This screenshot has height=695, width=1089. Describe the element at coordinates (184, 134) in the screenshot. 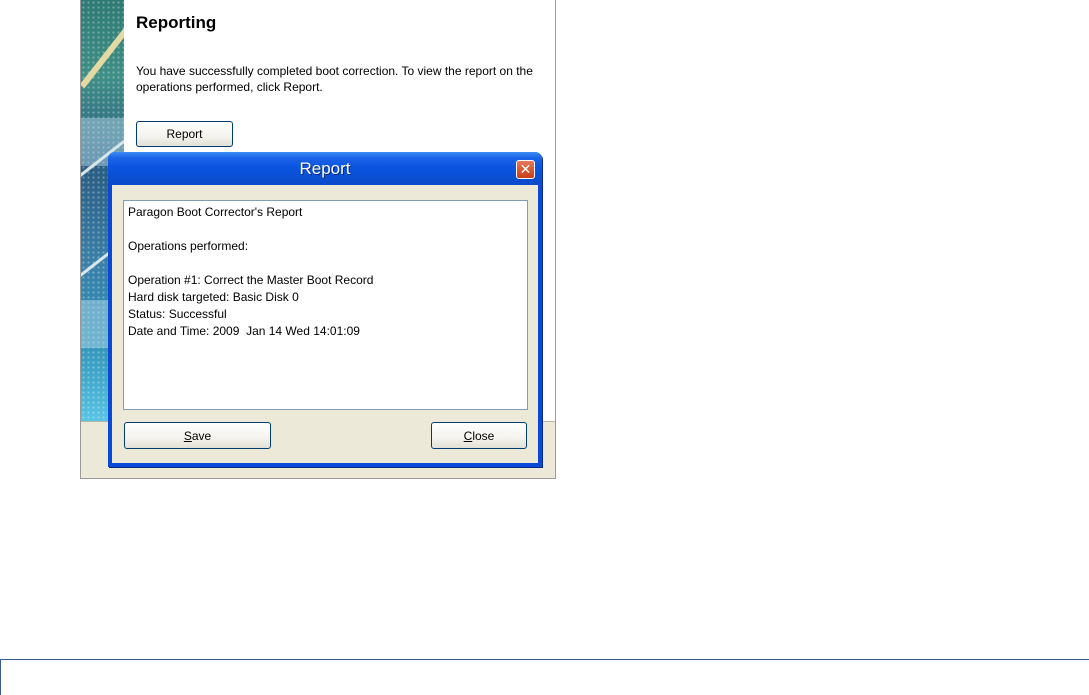

I see `report-button: Report` at that location.